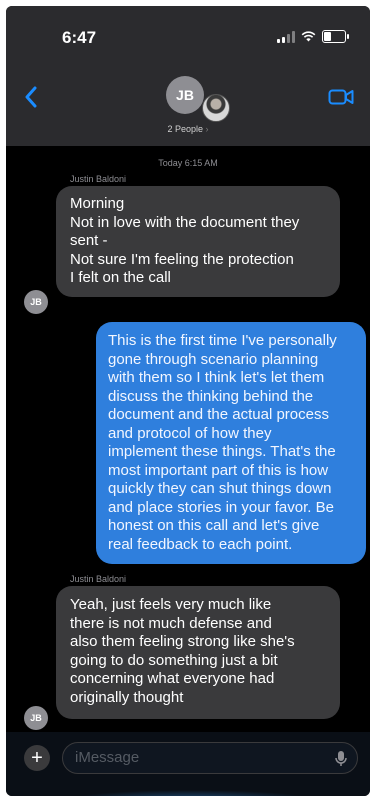 Image resolution: width=377 pixels, height=801 pixels. I want to click on back-button, so click(31, 99).